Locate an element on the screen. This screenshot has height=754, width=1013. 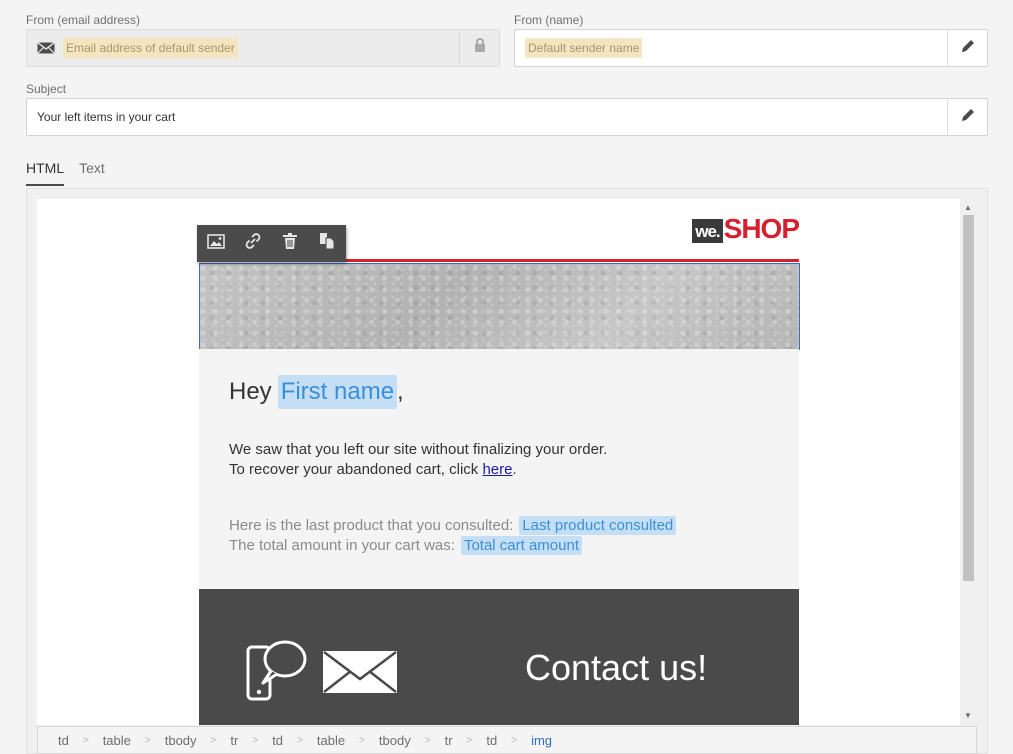
subject-edit-button is located at coordinates (967, 117).